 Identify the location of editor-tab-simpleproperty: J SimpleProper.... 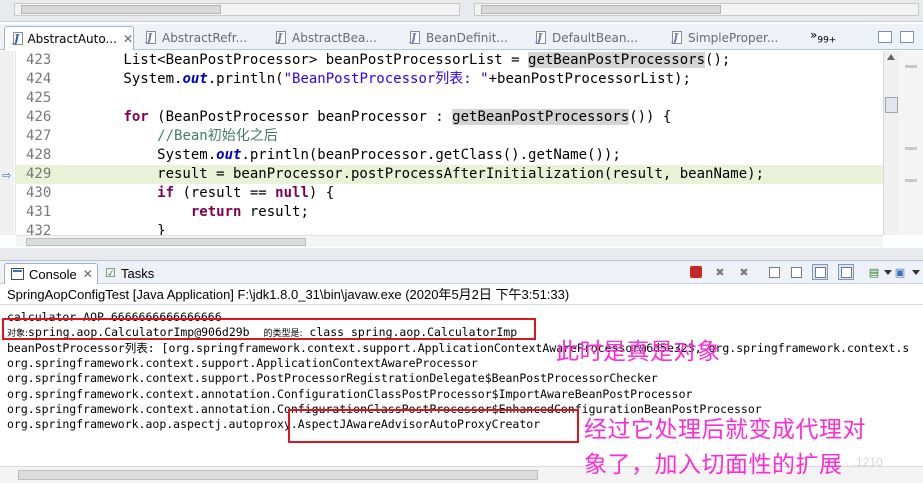
(734, 38).